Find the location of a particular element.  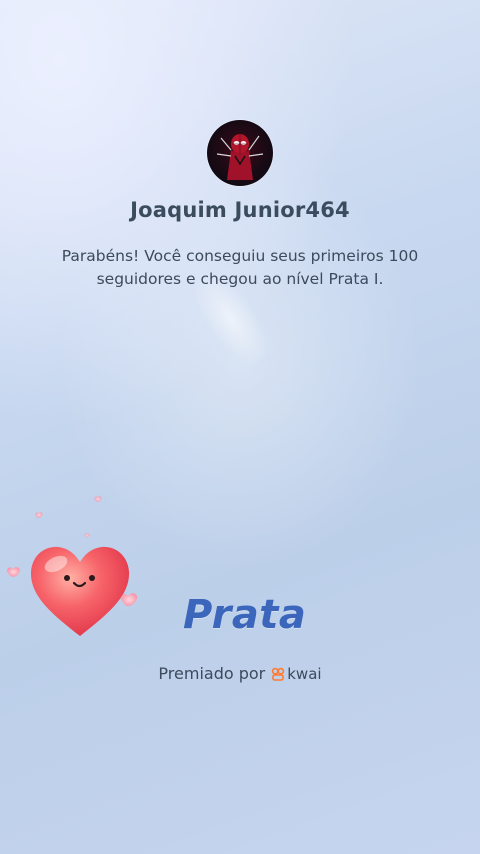

smiling-heart-icon is located at coordinates (72, 566).